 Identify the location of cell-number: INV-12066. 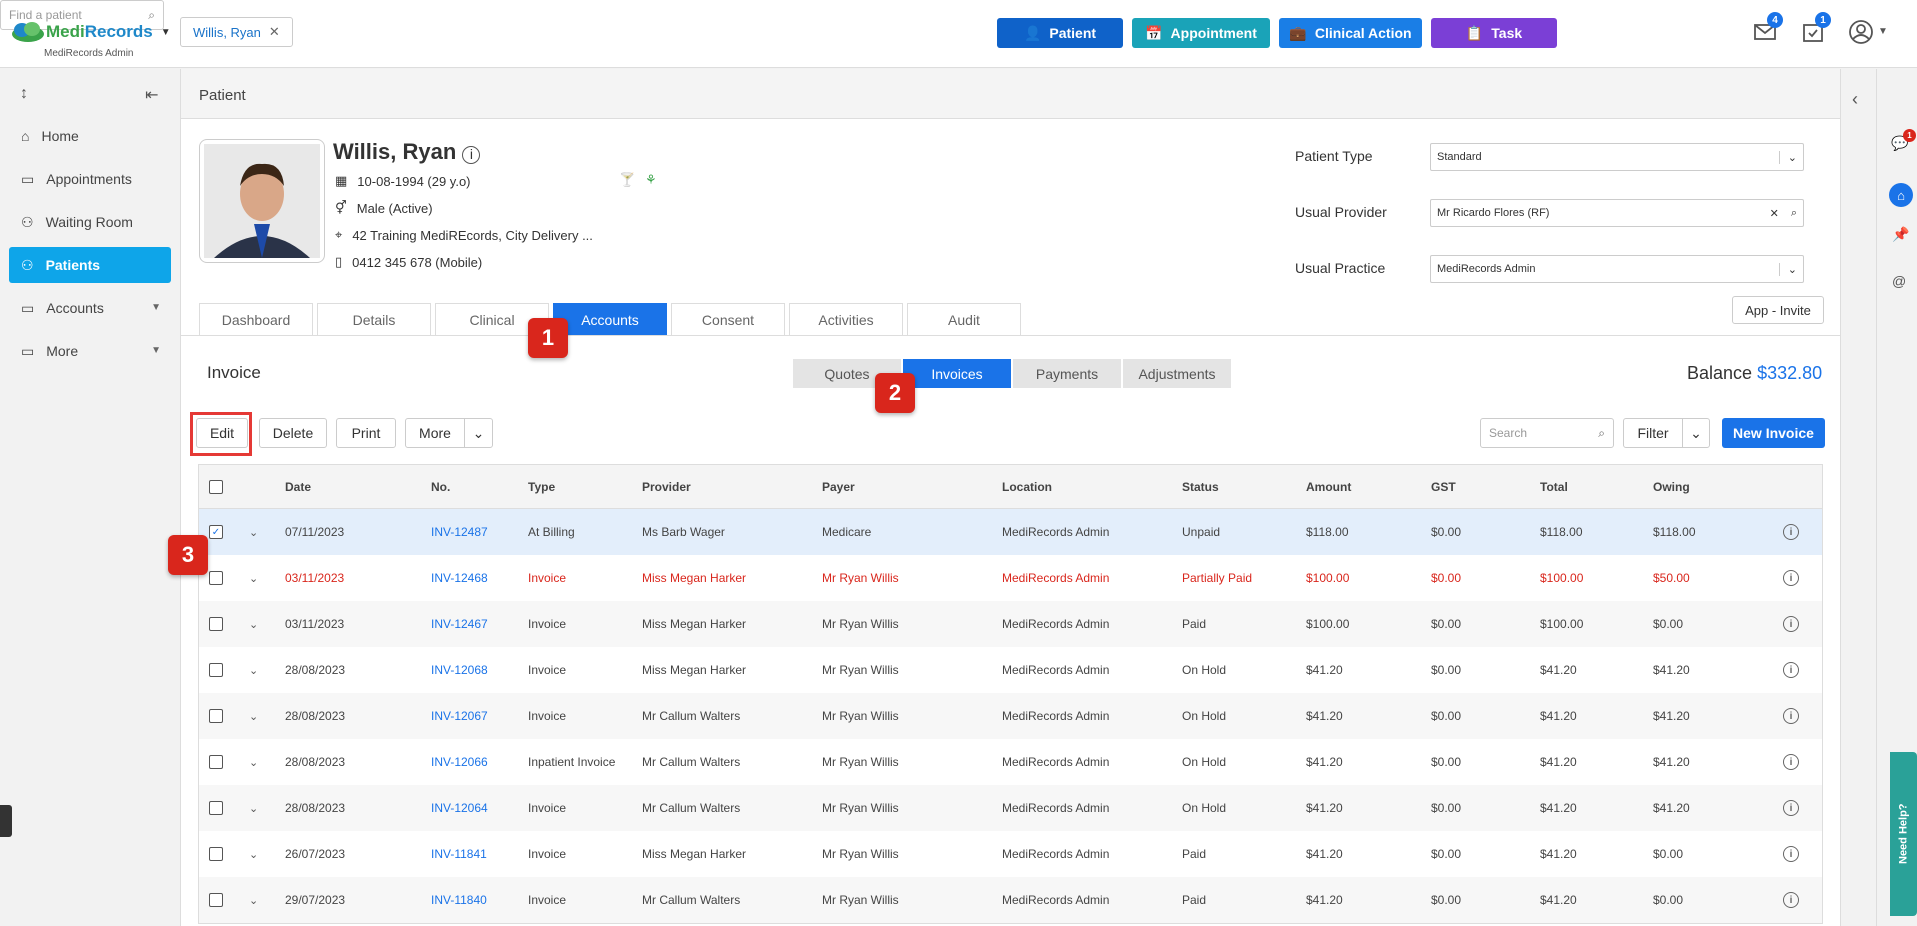
(459, 762).